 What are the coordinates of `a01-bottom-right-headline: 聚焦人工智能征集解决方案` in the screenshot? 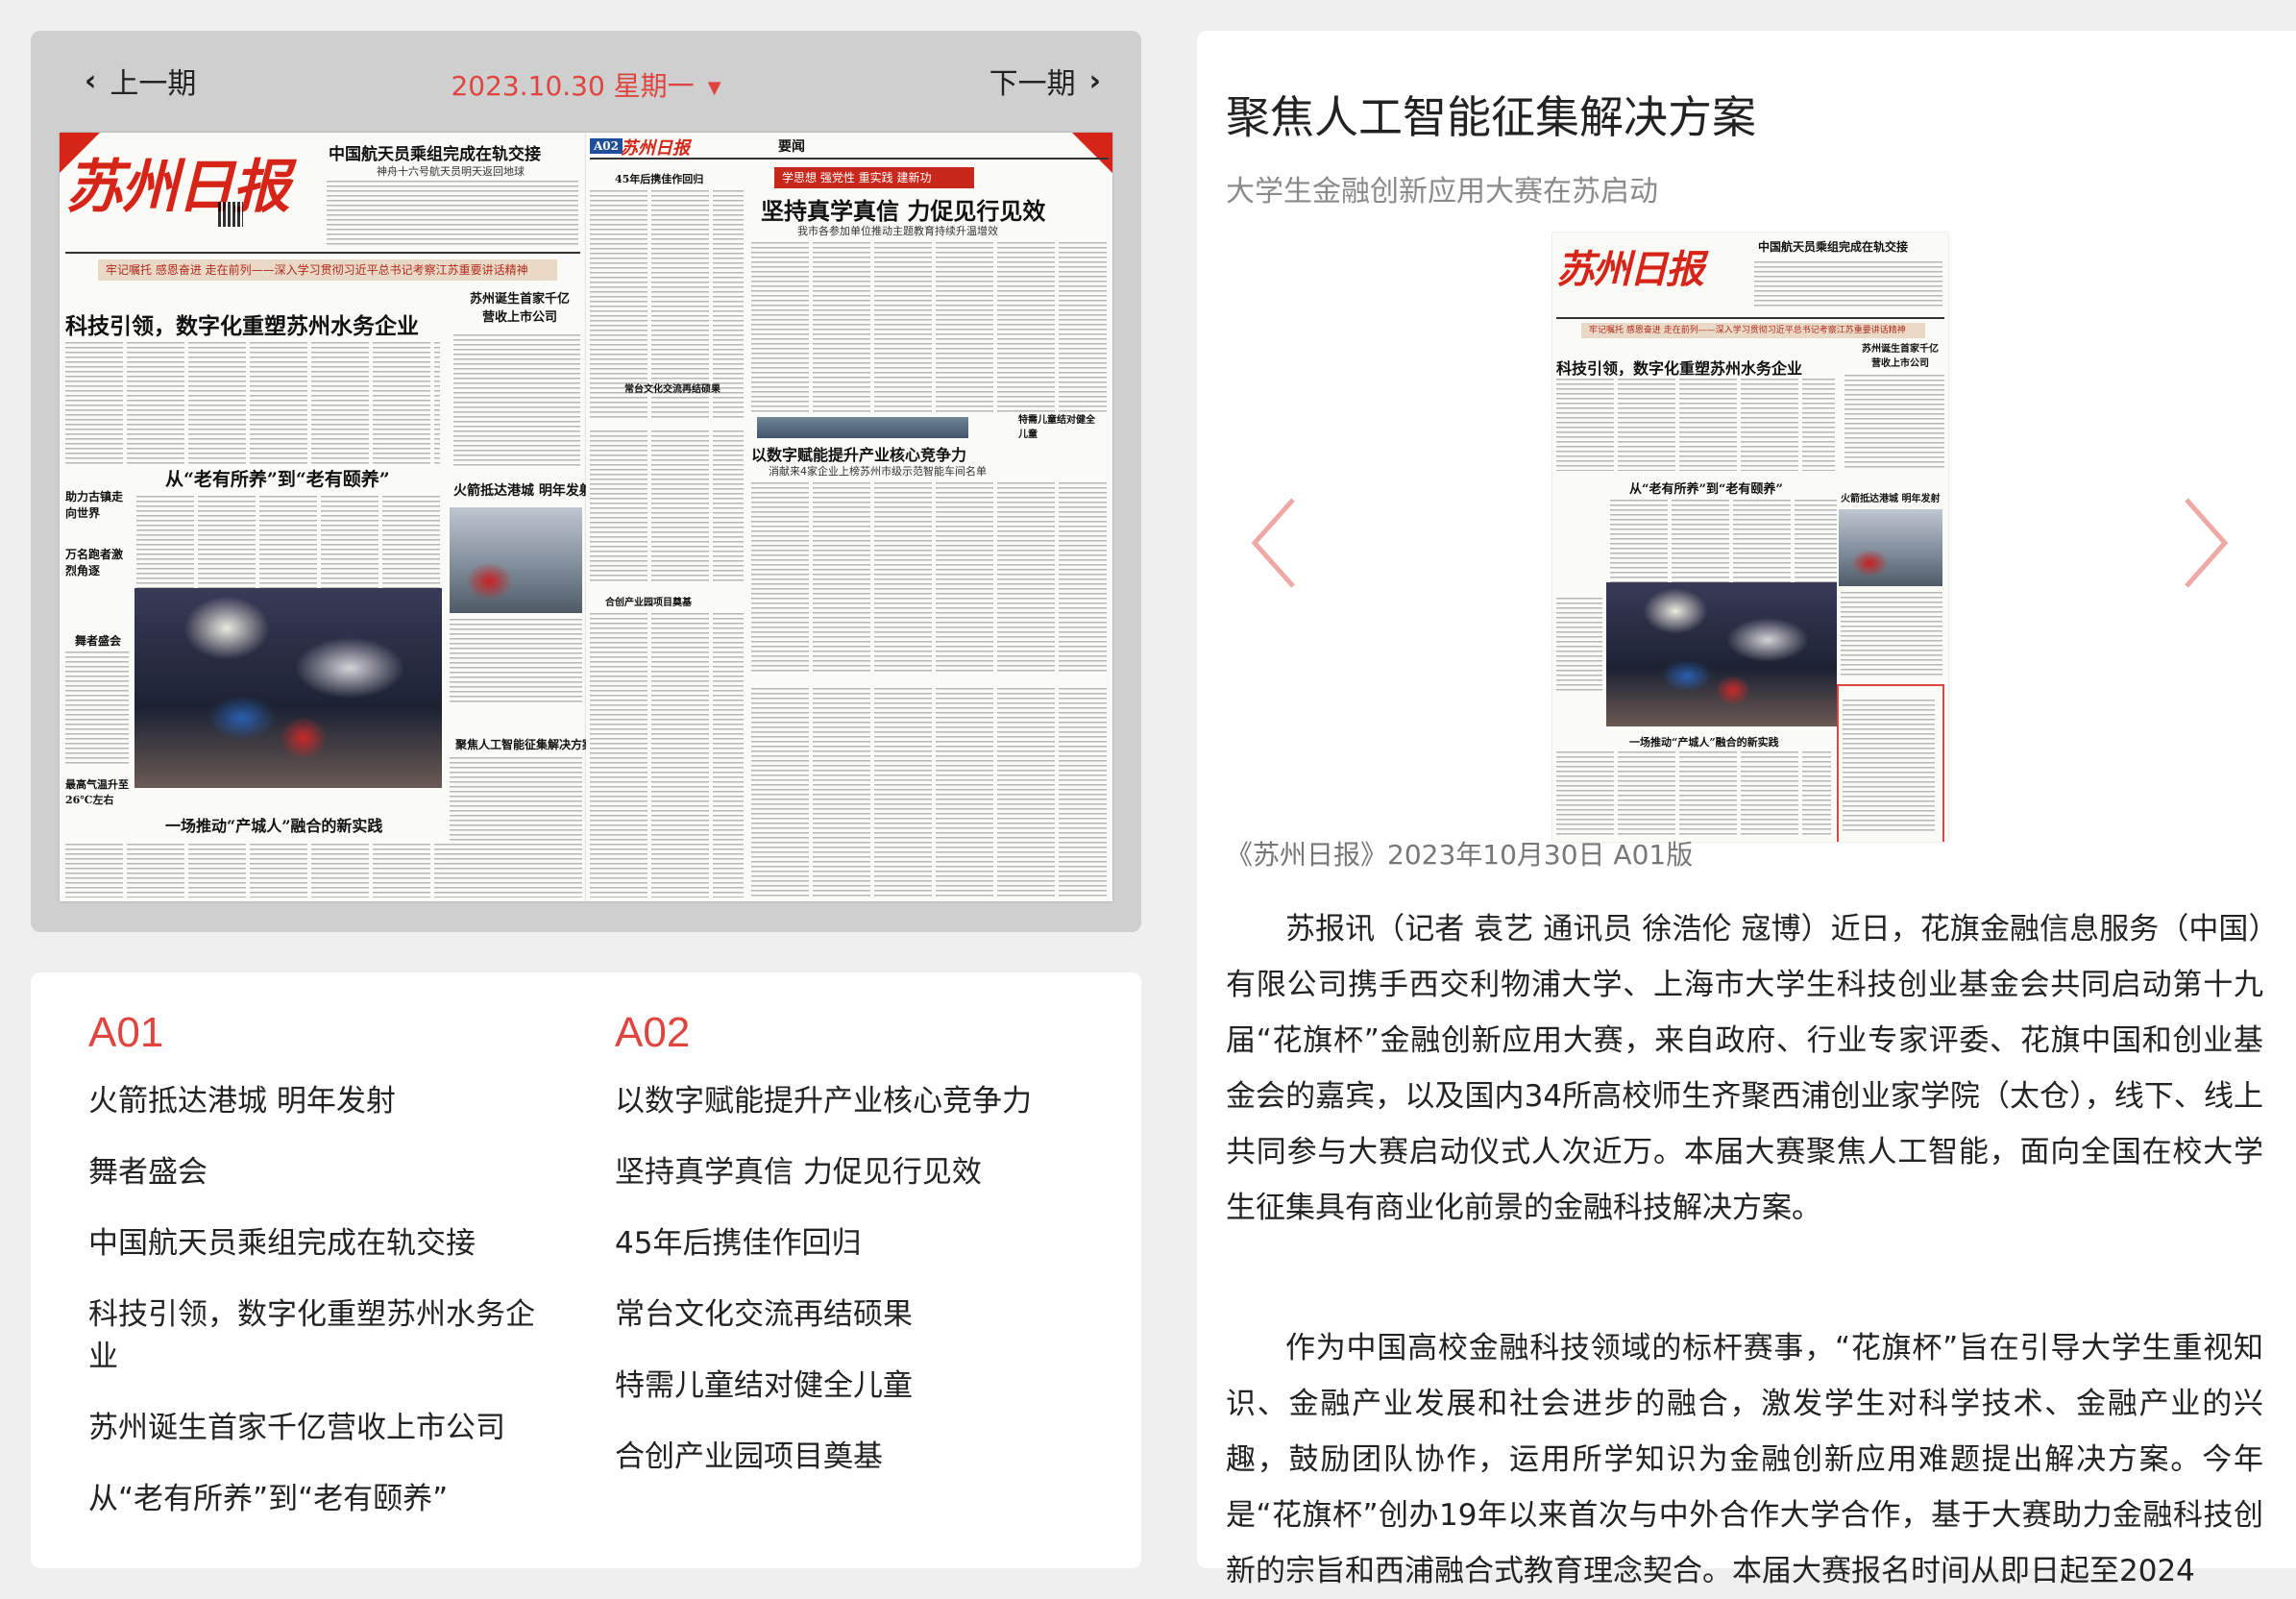 It's located at (520, 744).